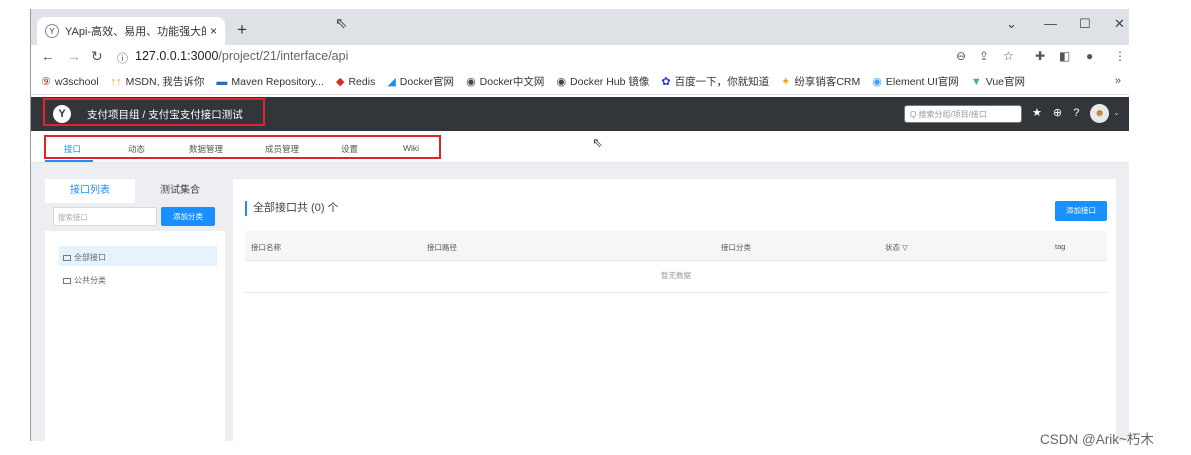 The width and height of the screenshot is (1191, 455). I want to click on element-icon: ◉, so click(877, 82).